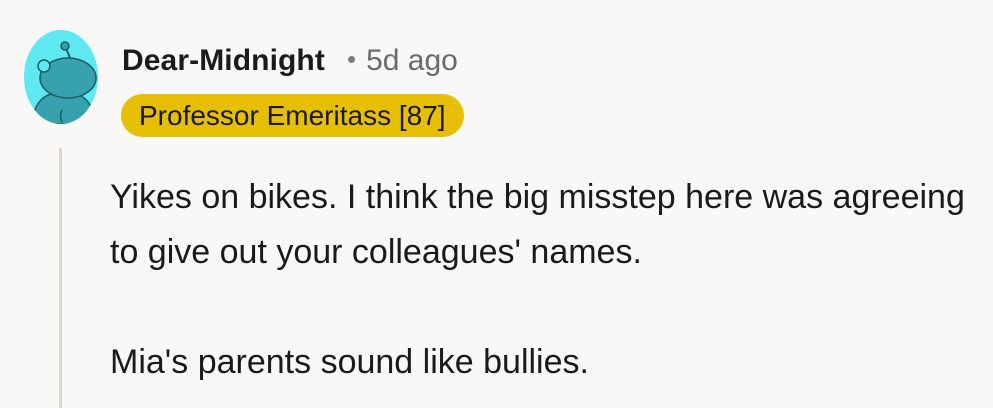 The width and height of the screenshot is (993, 408). I want to click on comment-header: Dear-Midnight • 5d ago, so click(290, 61).